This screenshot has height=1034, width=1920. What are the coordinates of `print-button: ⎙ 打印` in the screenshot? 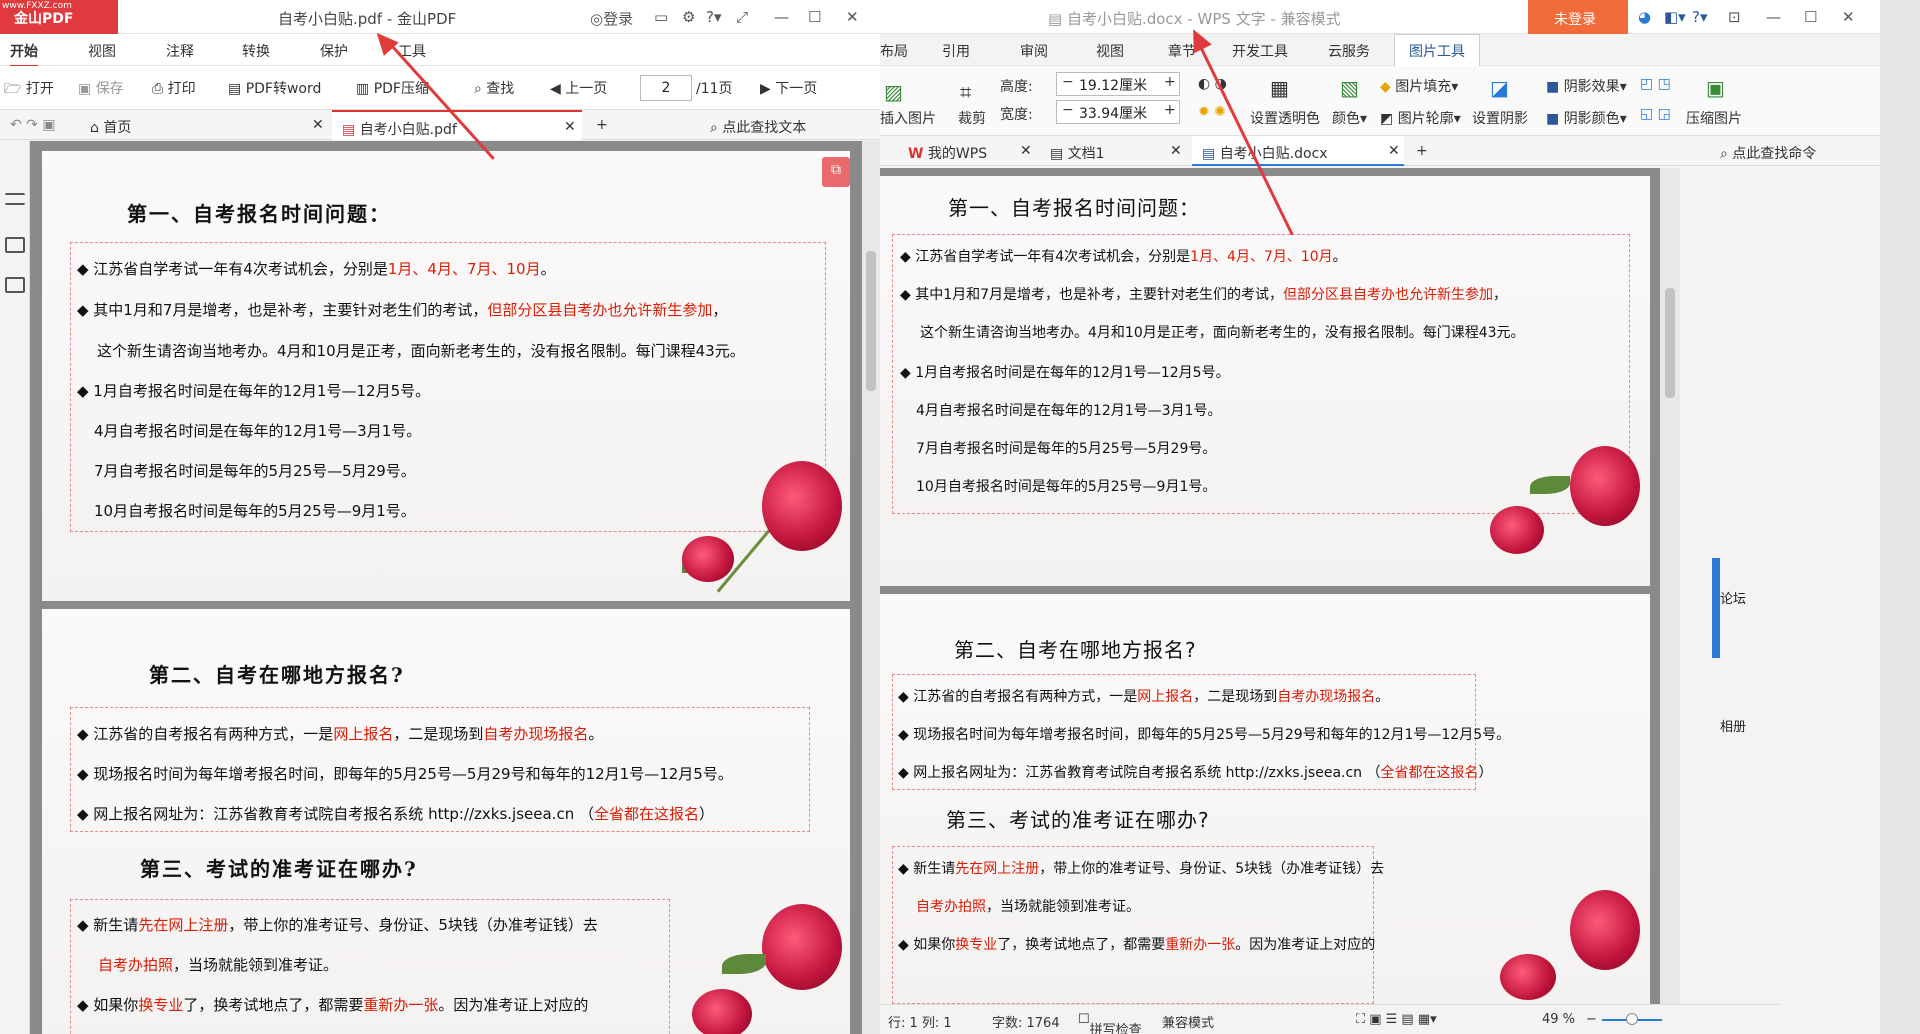 It's located at (174, 88).